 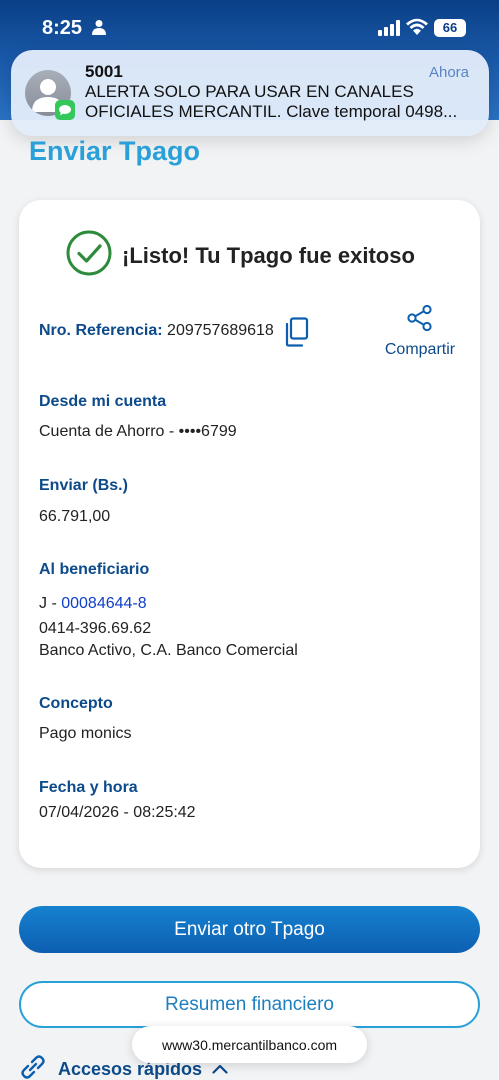 I want to click on beneficiary-bank: Banco Activo, C.A. Banco Comercial, so click(x=168, y=650).